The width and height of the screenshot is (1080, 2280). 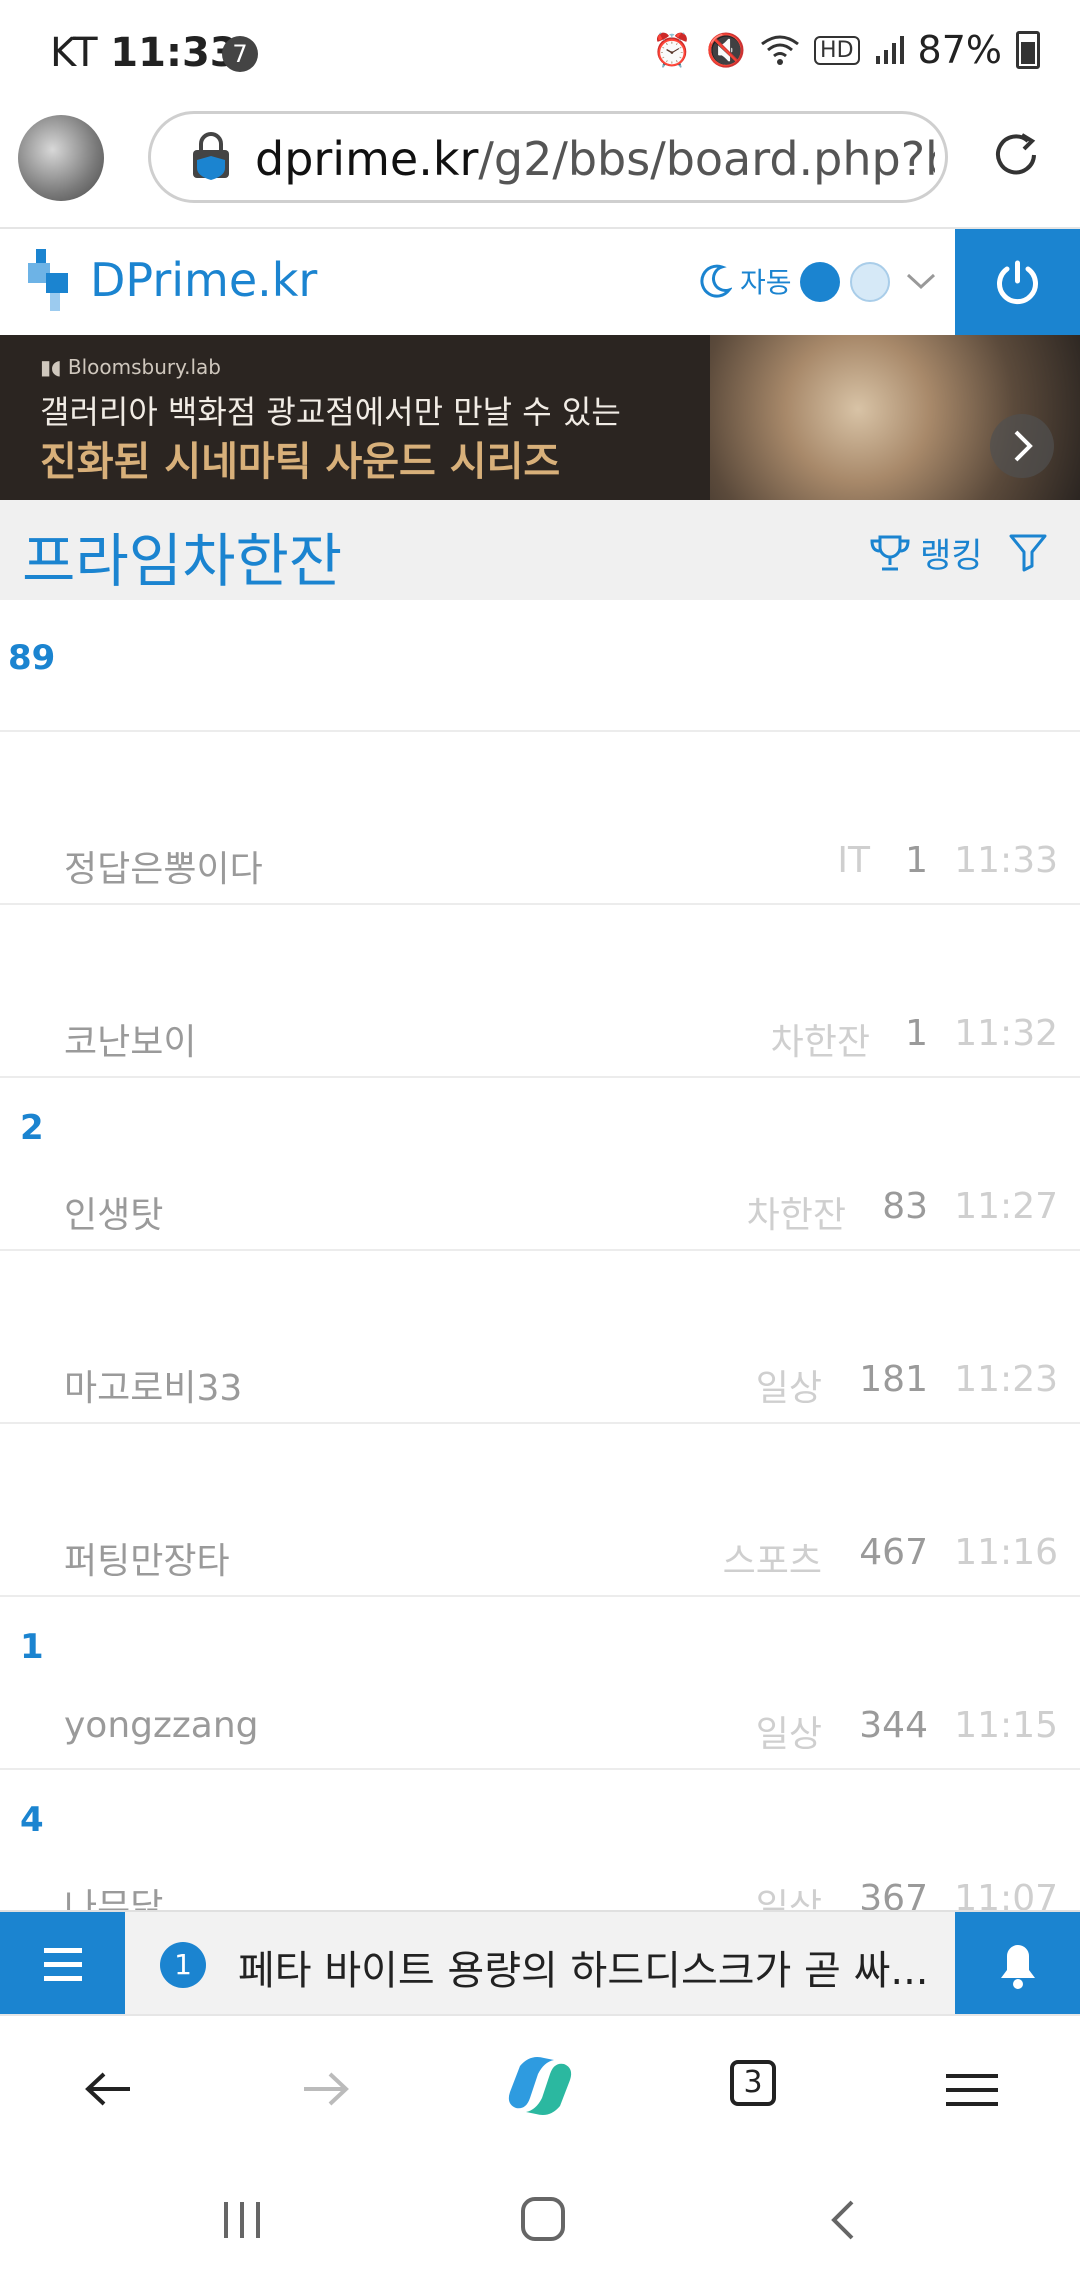 I want to click on reload-icon, so click(x=1016, y=155).